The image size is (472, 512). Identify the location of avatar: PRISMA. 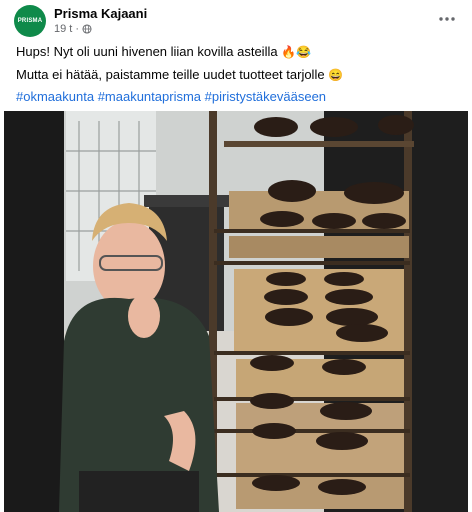
(30, 21).